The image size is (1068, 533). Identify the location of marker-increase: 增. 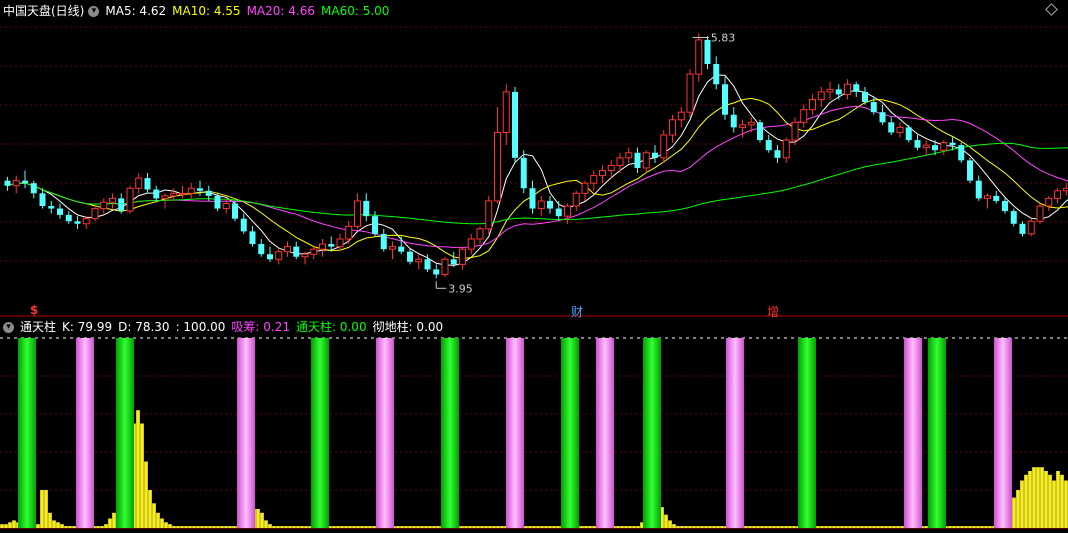
(773, 311).